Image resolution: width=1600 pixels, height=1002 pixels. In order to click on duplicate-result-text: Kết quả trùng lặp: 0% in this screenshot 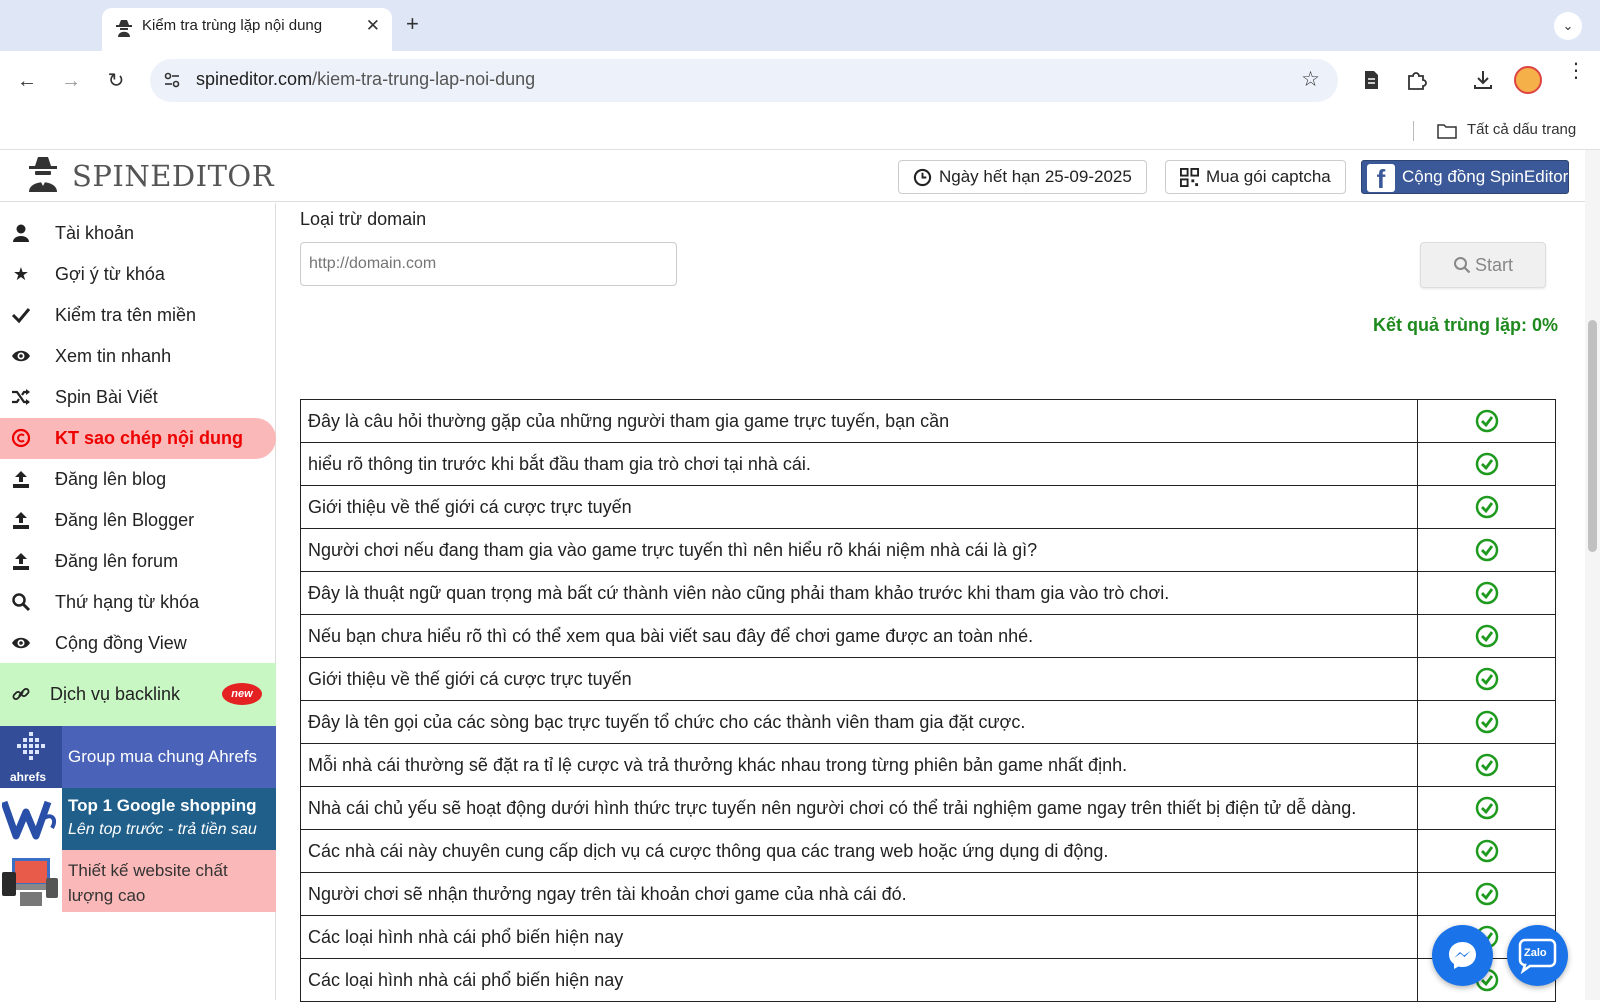, I will do `click(1465, 325)`.